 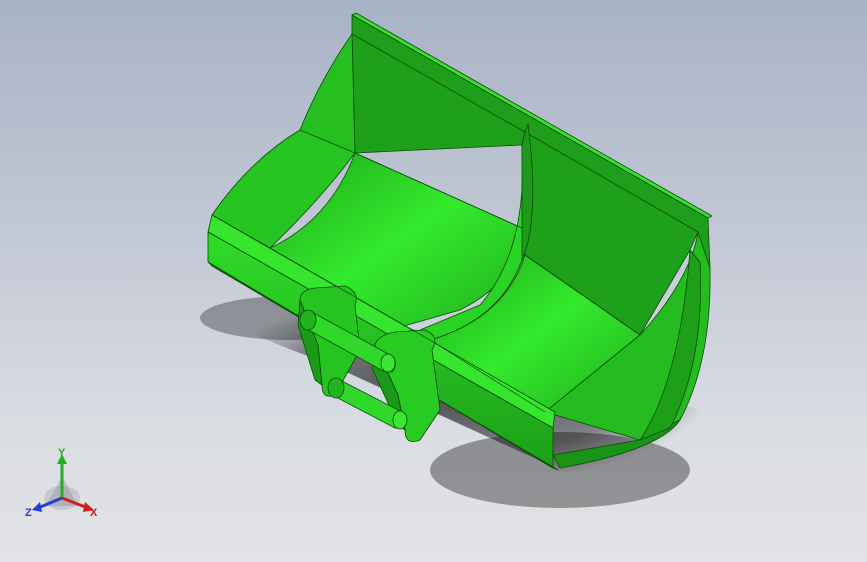 What do you see at coordinates (62, 453) in the screenshot?
I see `y-axis-label: Y` at bounding box center [62, 453].